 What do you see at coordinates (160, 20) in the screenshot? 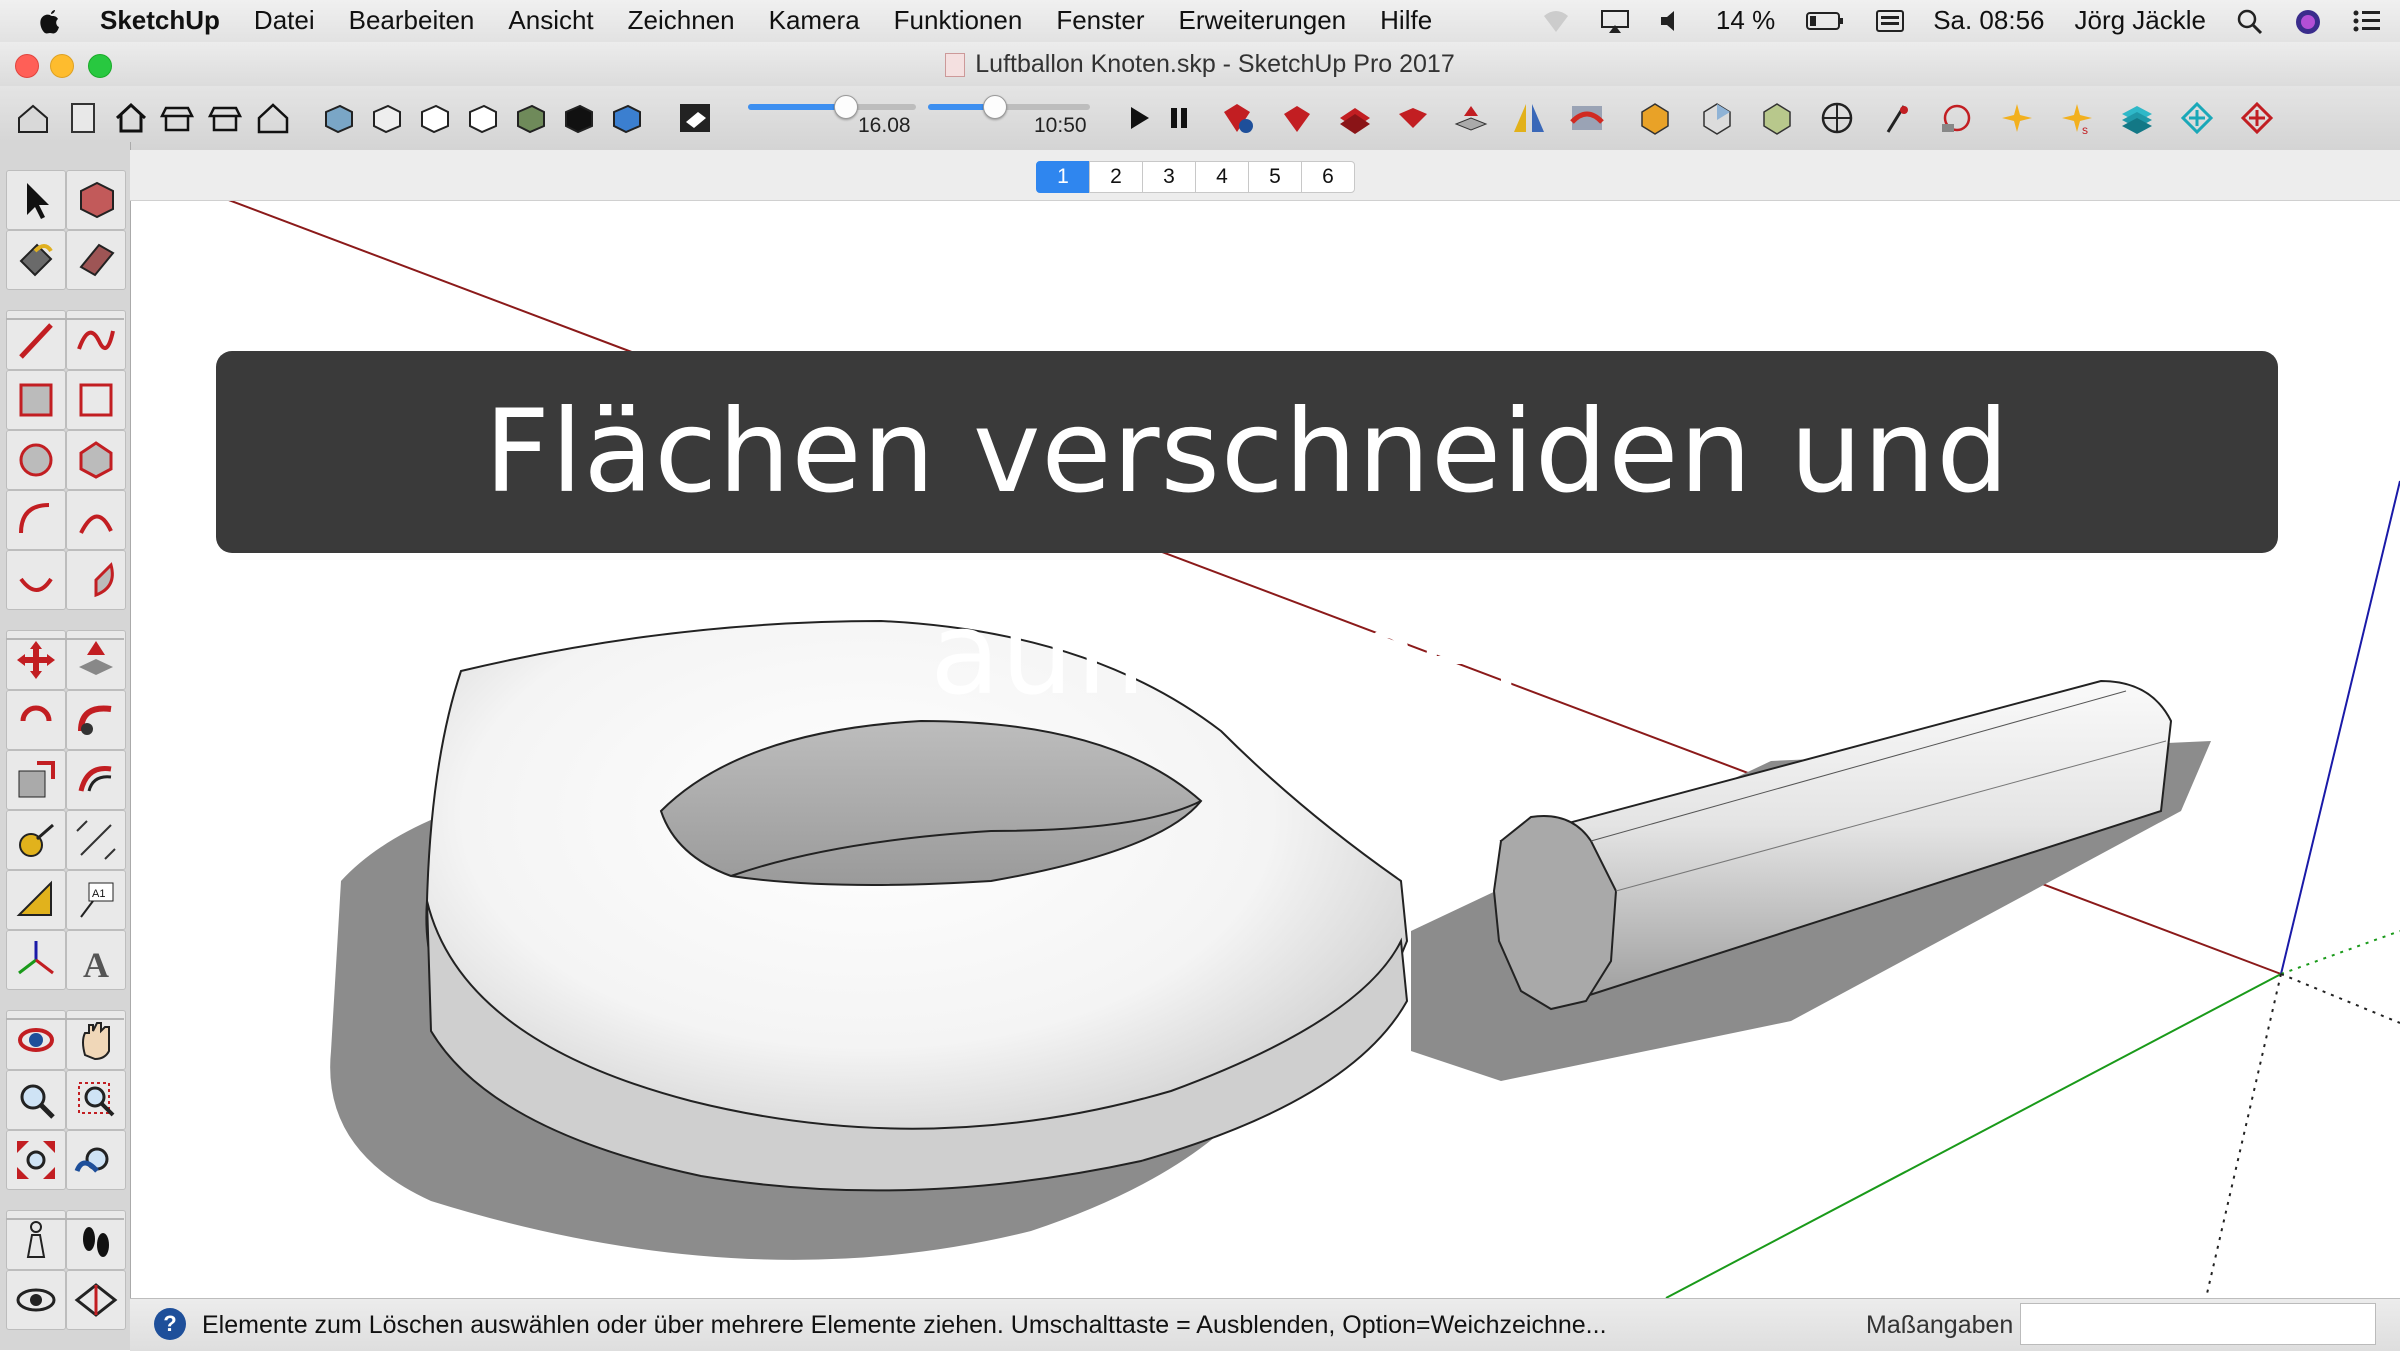
I see `menu-app-name: SketchUp` at bounding box center [160, 20].